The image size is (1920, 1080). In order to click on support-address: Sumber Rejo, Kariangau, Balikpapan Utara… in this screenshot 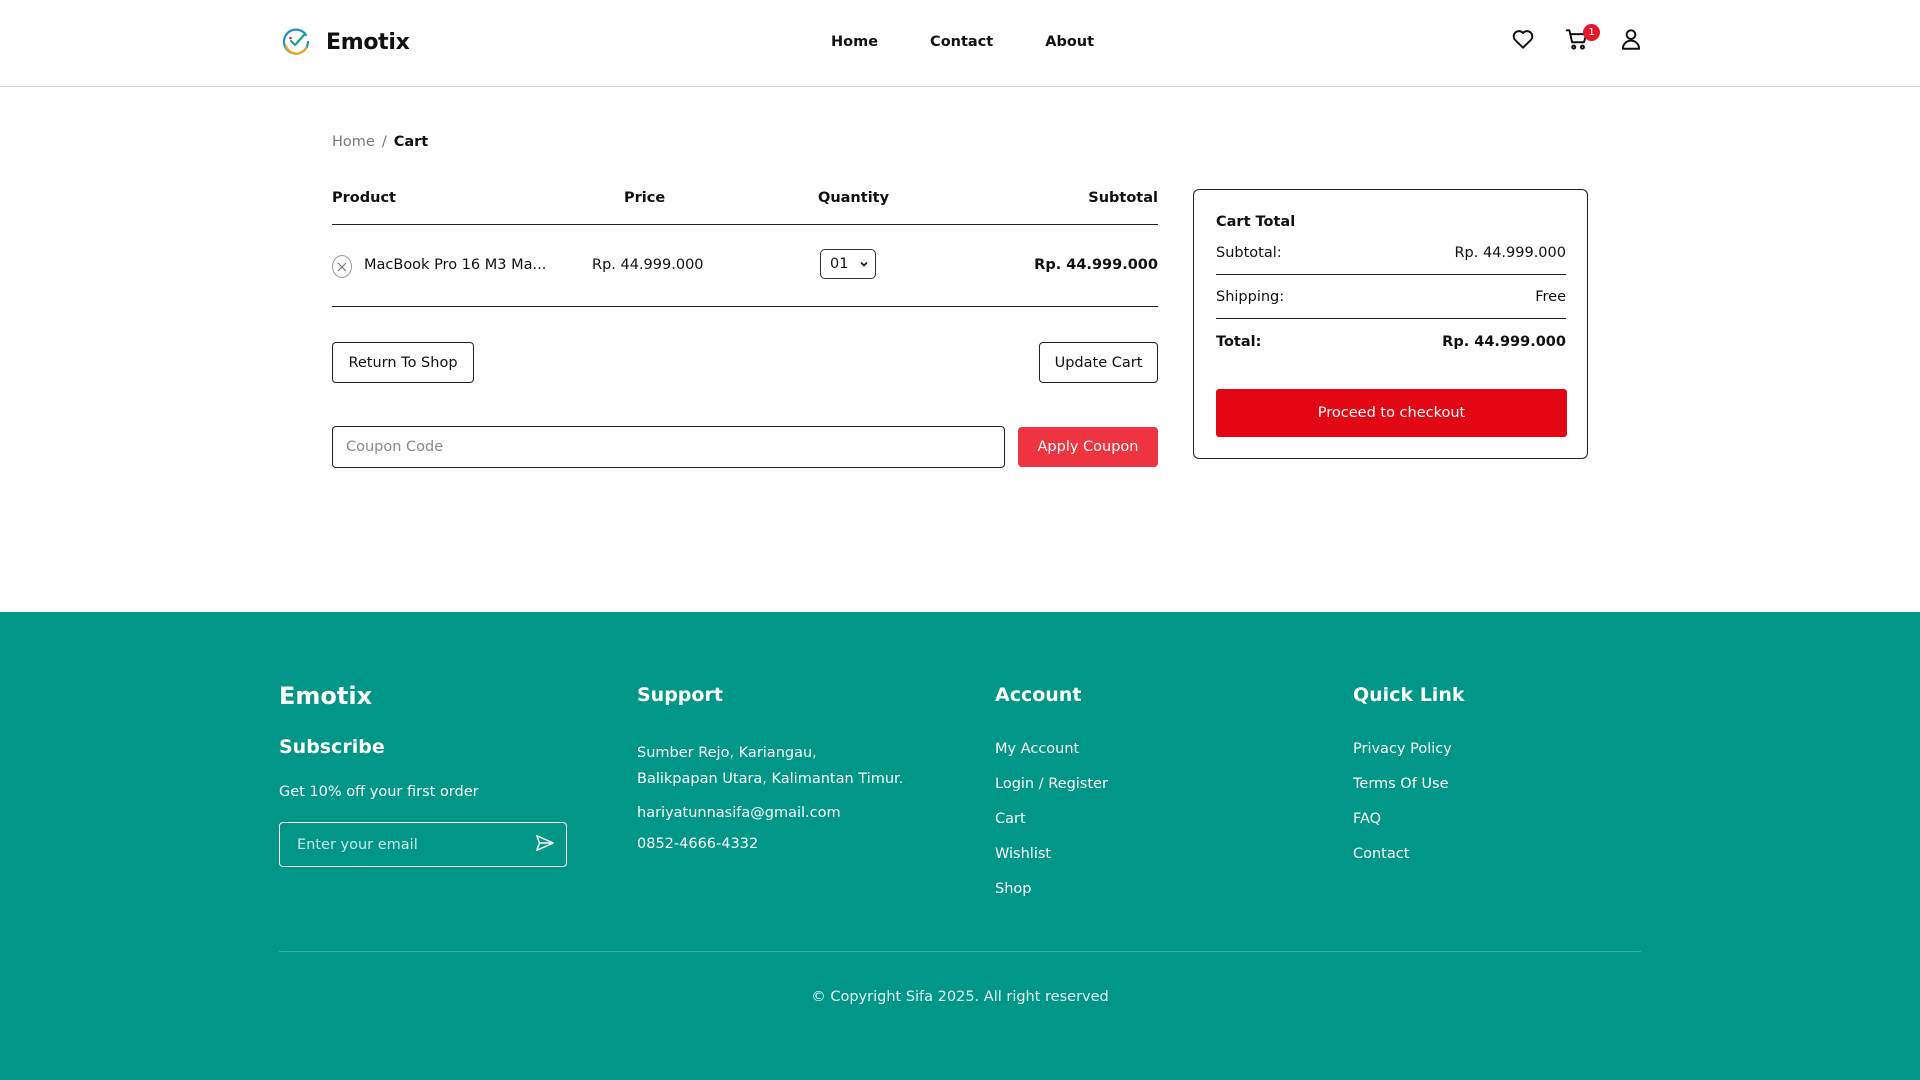, I will do `click(770, 766)`.